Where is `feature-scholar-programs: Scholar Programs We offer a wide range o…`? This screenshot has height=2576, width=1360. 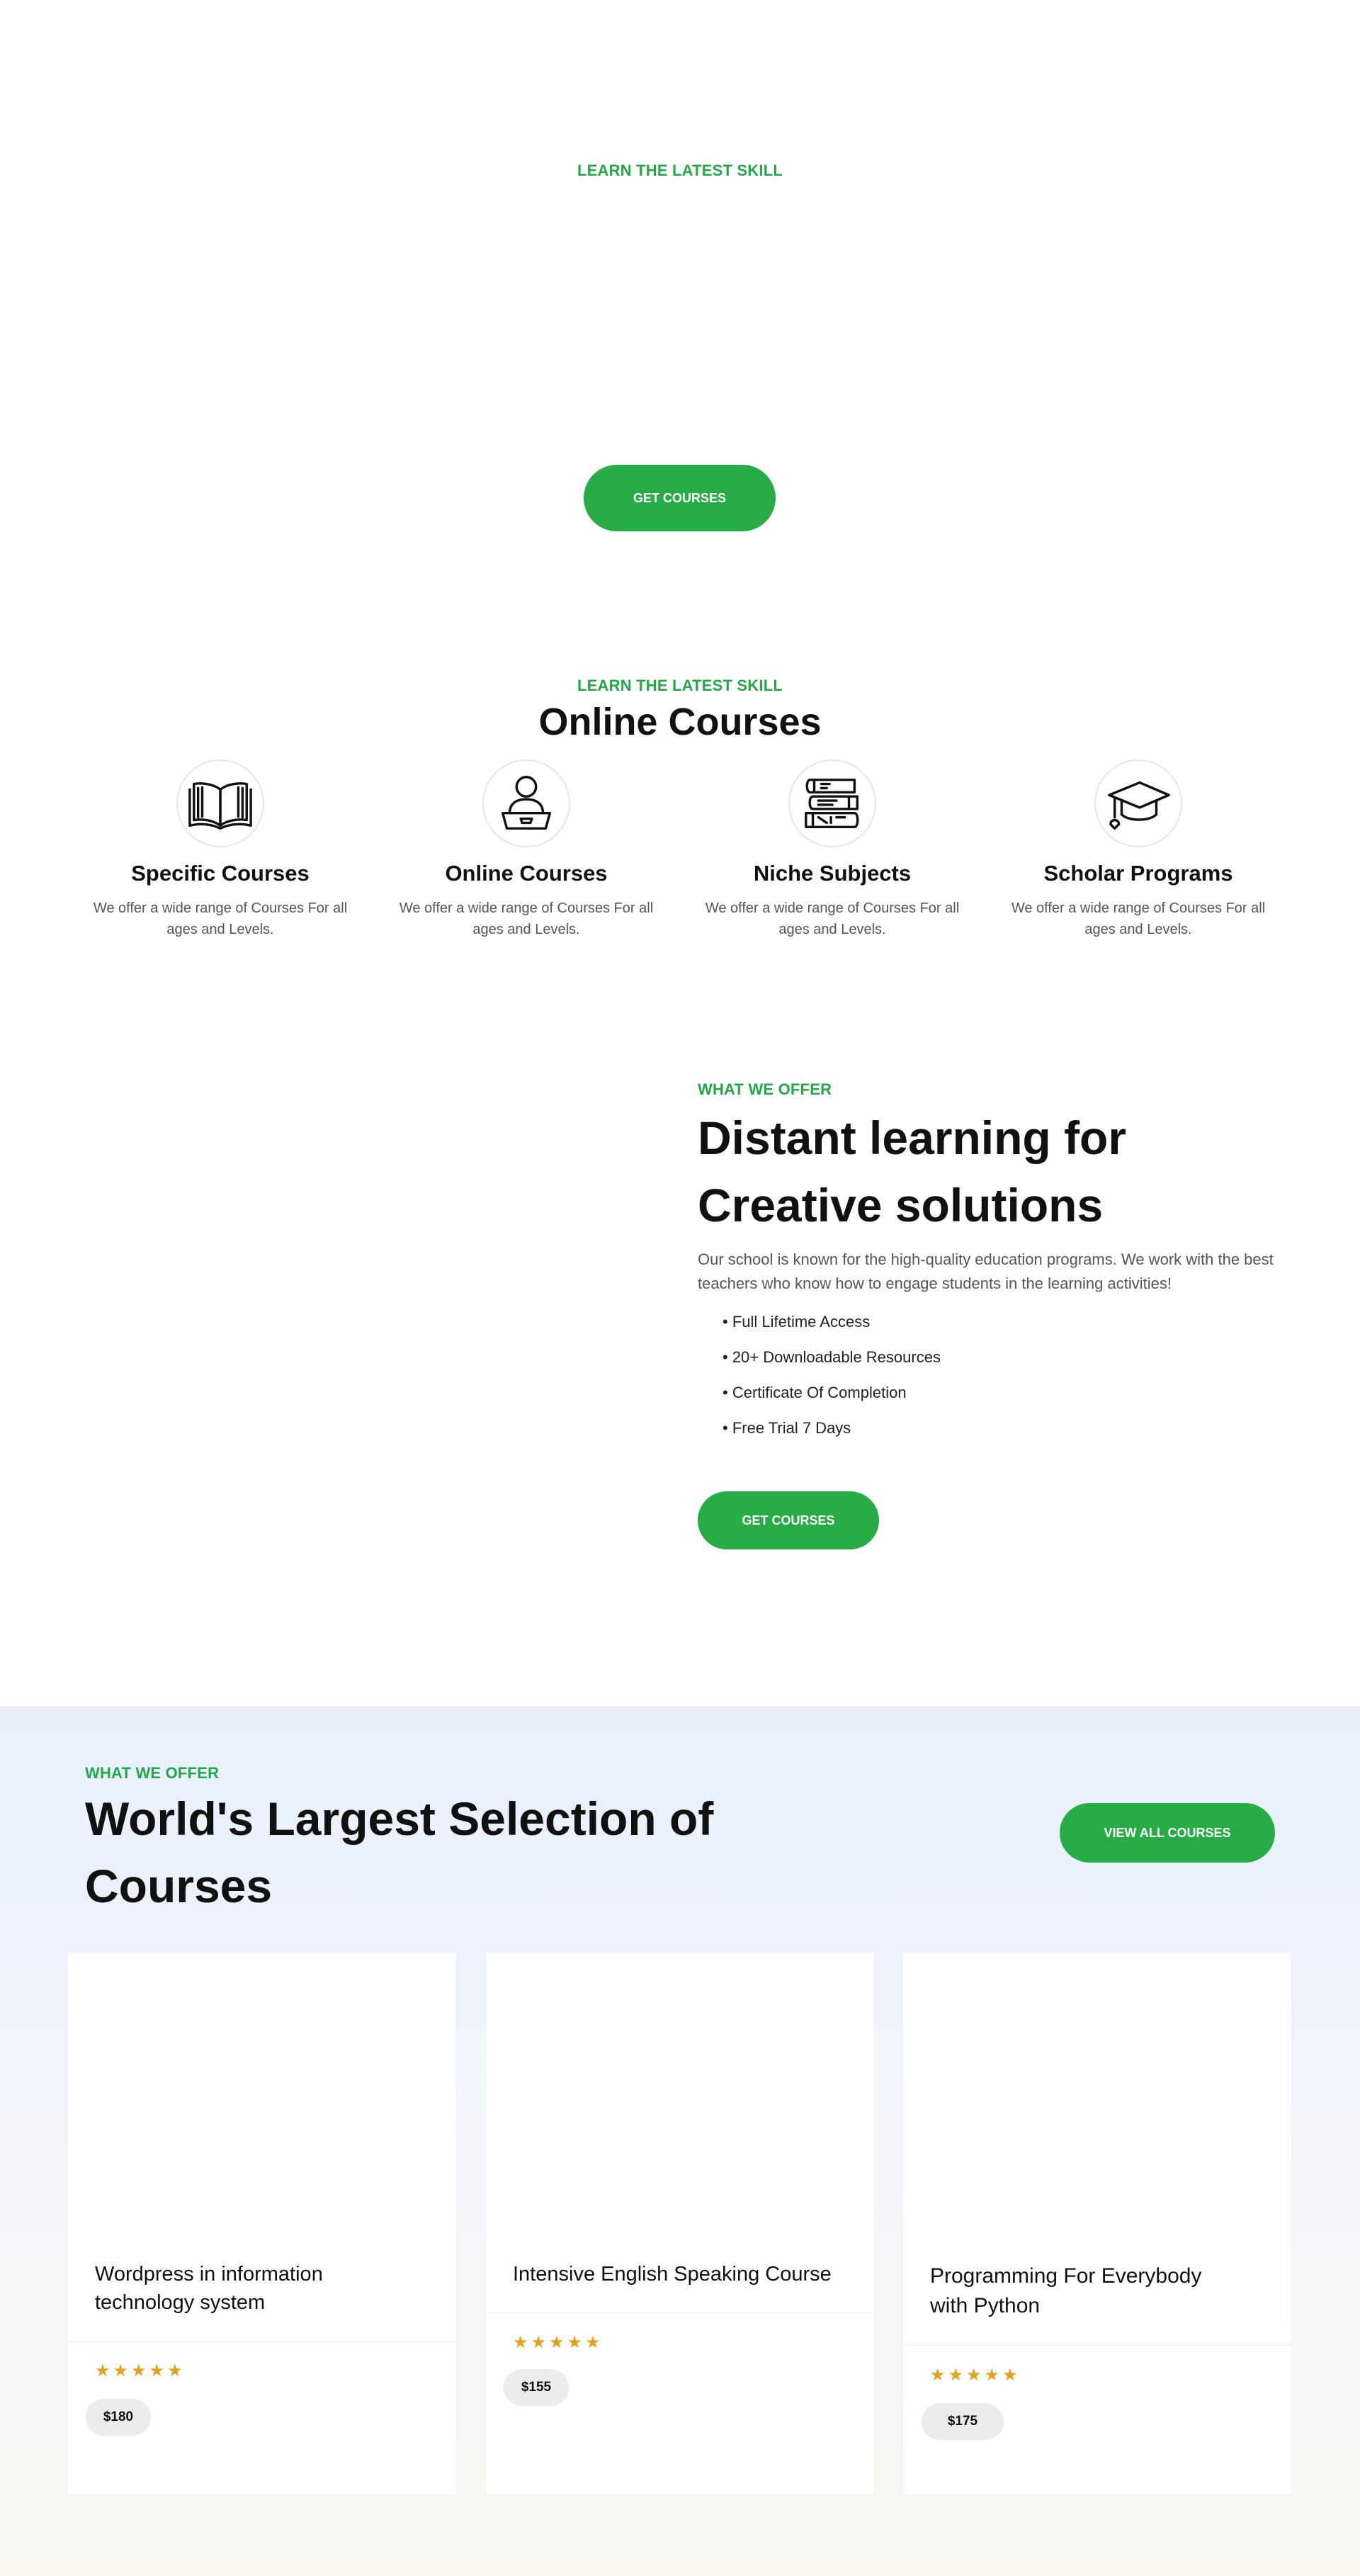
feature-scholar-programs: Scholar Programs We offer a wide range o… is located at coordinates (1139, 849).